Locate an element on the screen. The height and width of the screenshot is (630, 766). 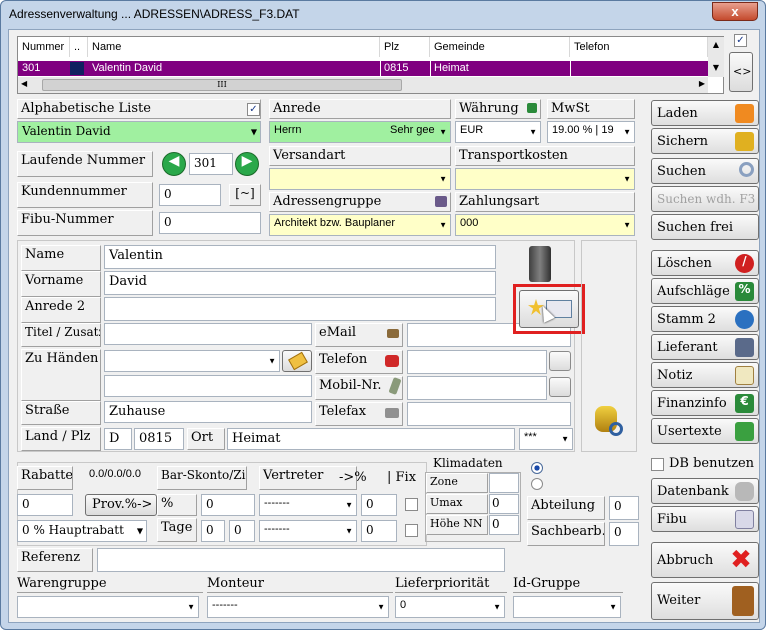
sichern-button: Sichern is located at coordinates (705, 141).